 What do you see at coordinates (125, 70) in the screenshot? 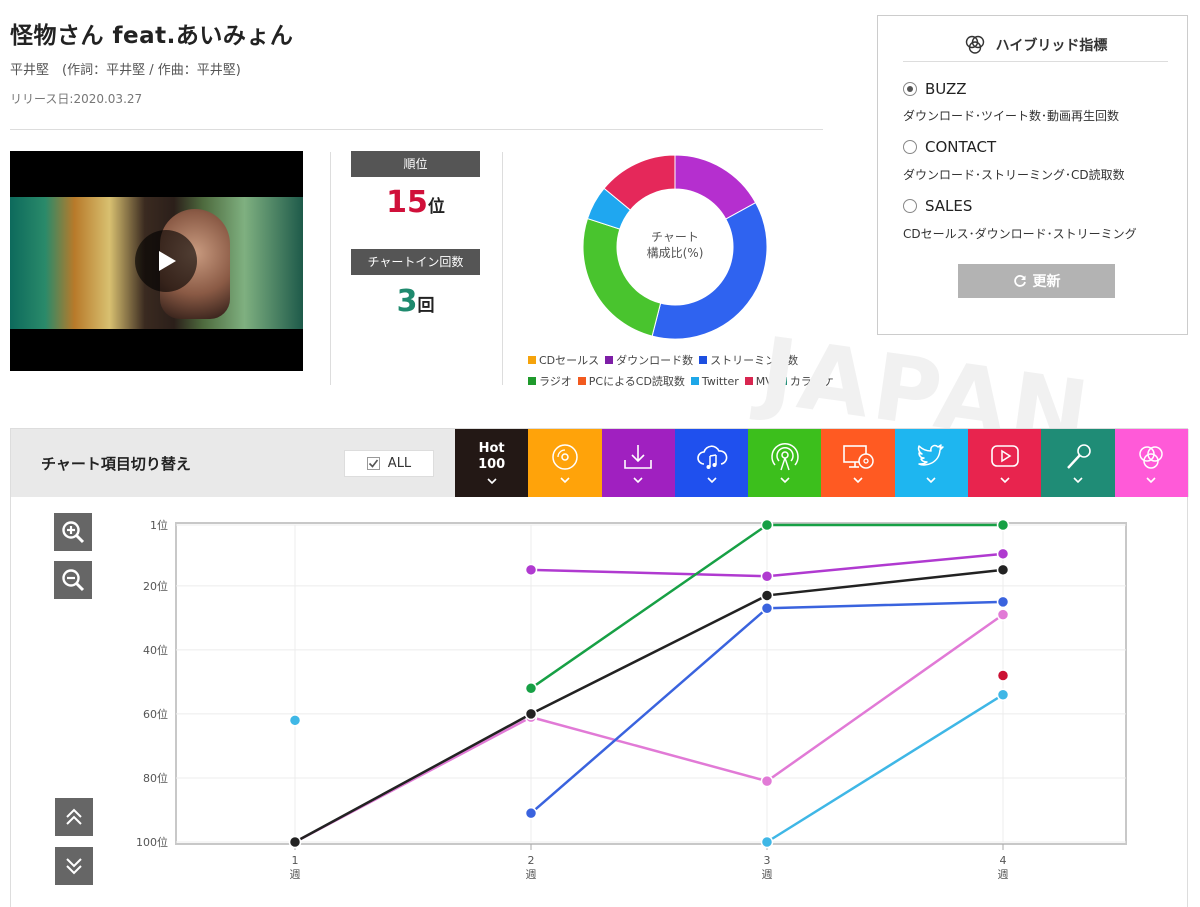
I see `song-credits: 平井堅 (作詞：平井堅 / 作曲：平井堅)` at bounding box center [125, 70].